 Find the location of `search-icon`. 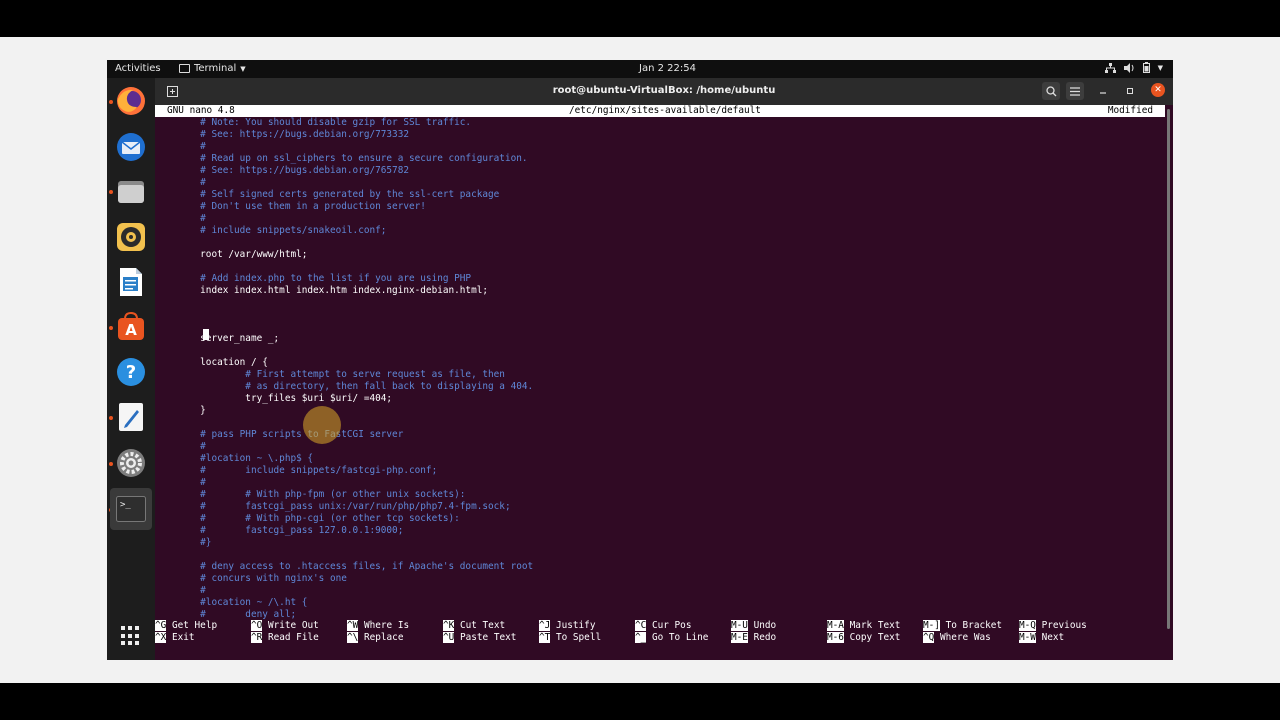

search-icon is located at coordinates (1051, 91).